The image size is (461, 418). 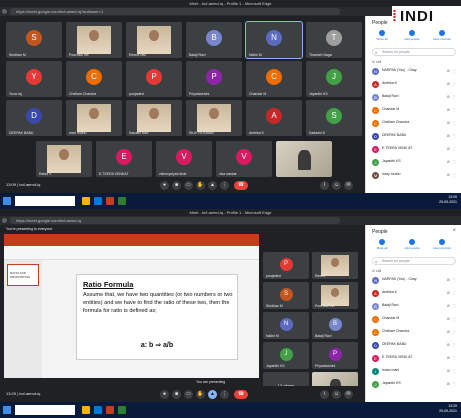 I want to click on participant-tile: mari muthu, so click(x=94, y=118).